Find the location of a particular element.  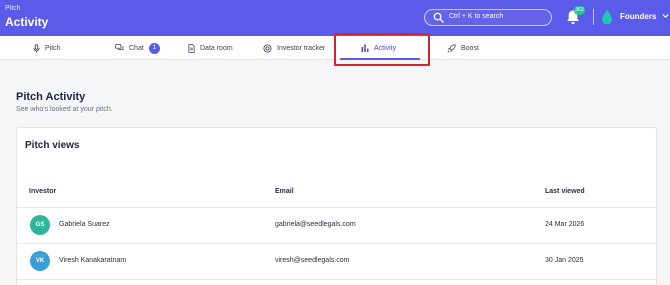

tab-boost: Boost is located at coordinates (463, 48).